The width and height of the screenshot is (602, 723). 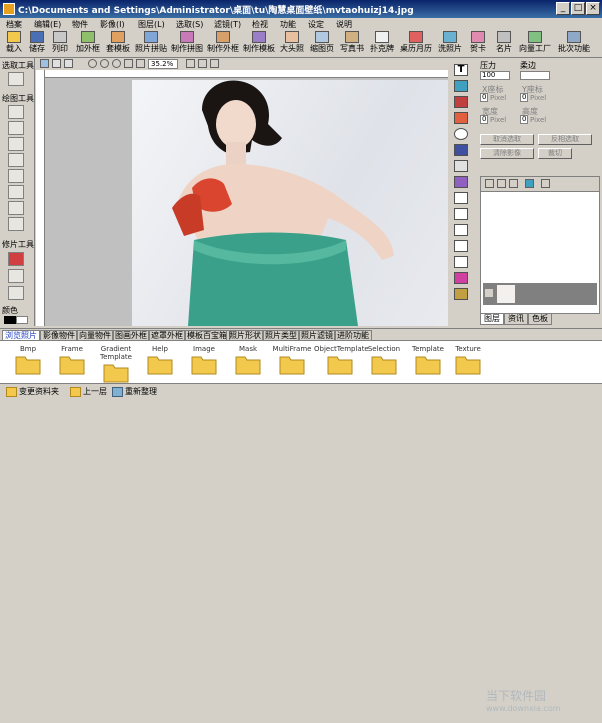 I want to click on exif-icon, so click(x=461, y=150).